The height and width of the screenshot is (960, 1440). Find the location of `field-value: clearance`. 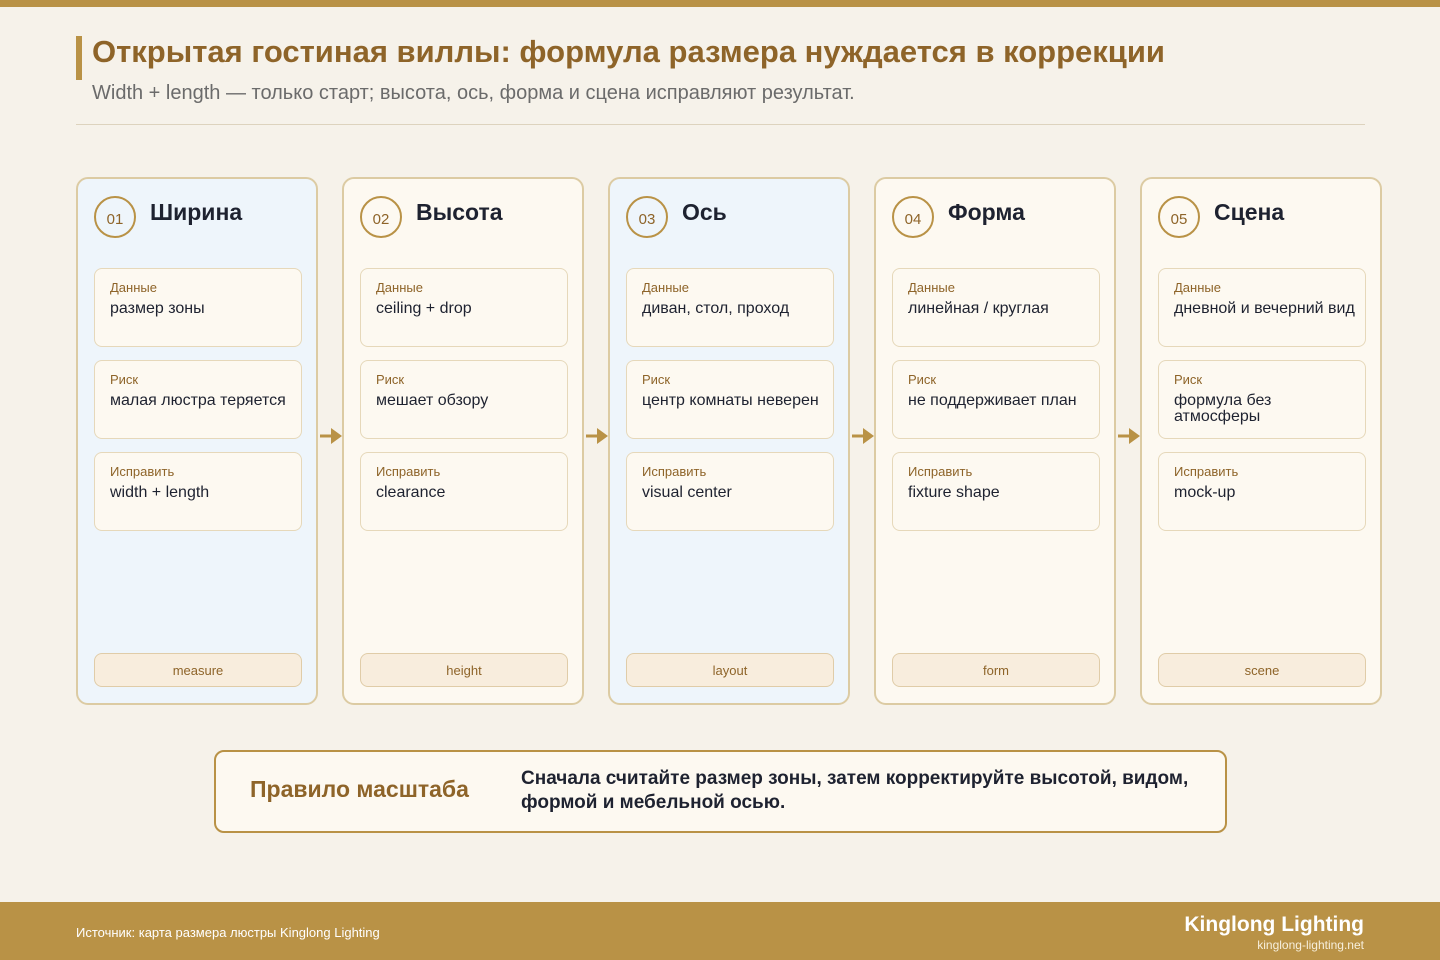

field-value: clearance is located at coordinates (411, 492).